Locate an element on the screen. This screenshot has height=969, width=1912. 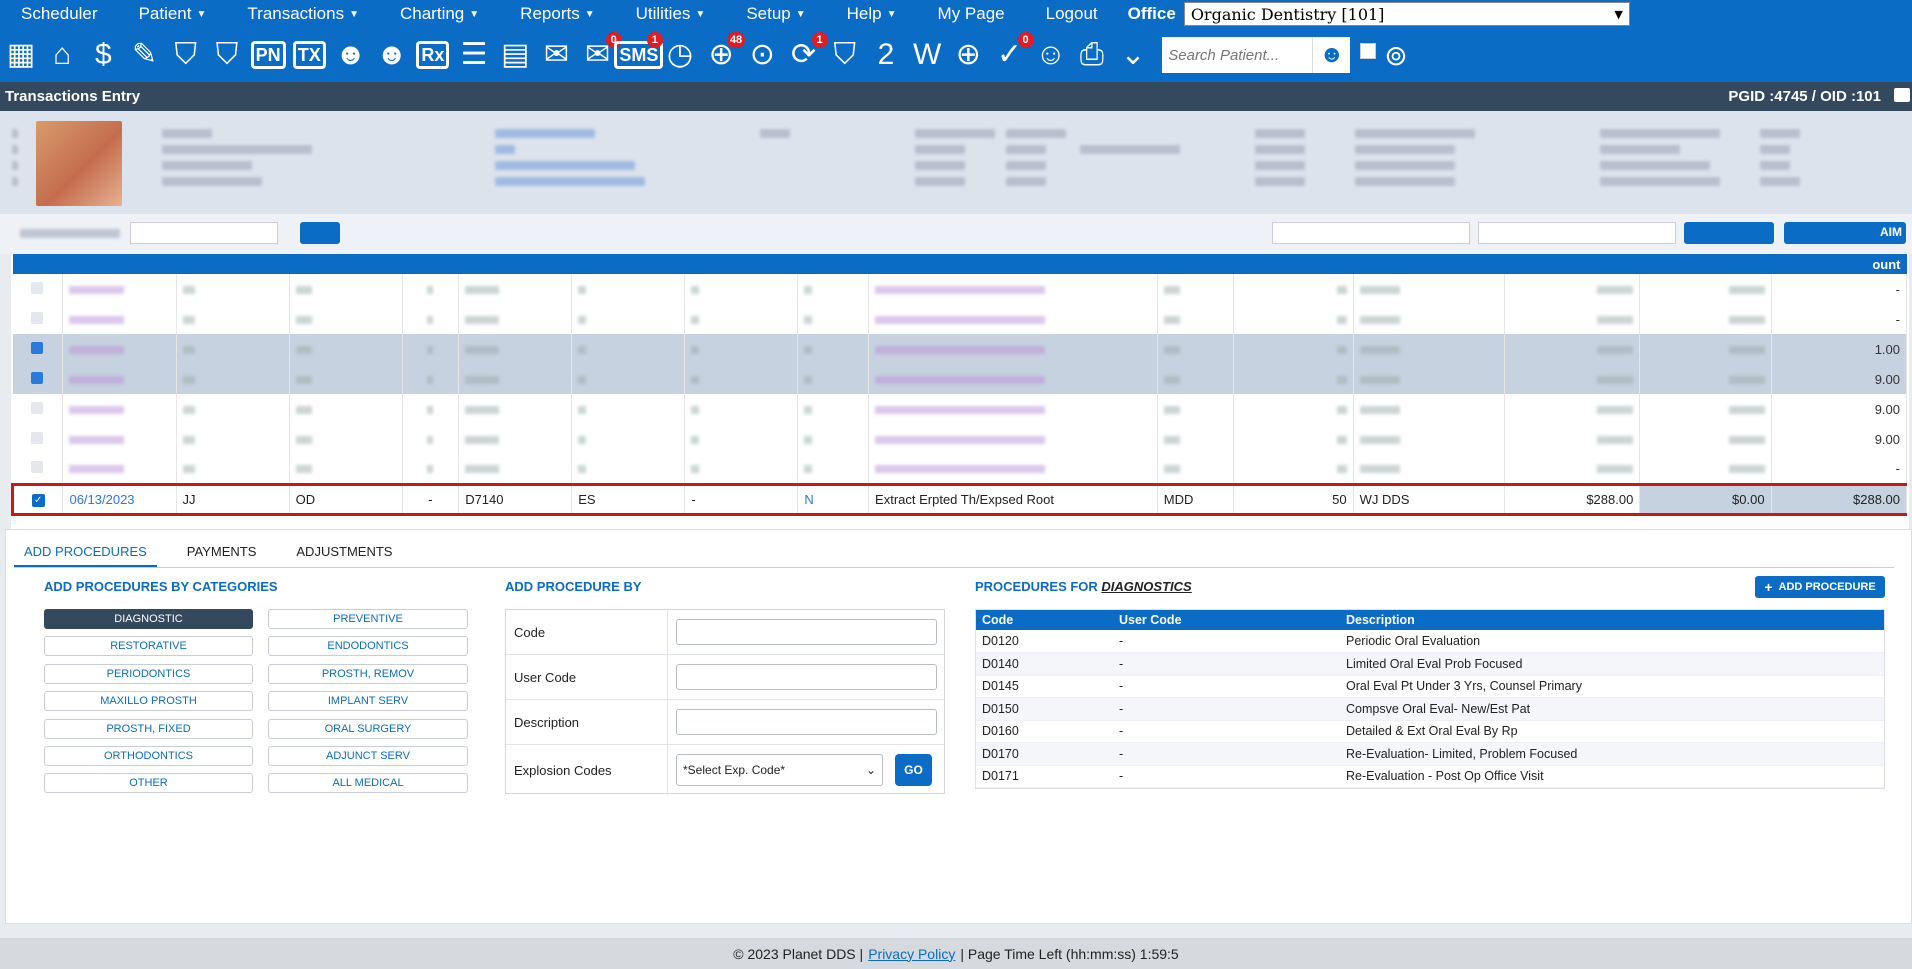
category-prosth-remov: PROSTH, REMOV is located at coordinates (368, 673).